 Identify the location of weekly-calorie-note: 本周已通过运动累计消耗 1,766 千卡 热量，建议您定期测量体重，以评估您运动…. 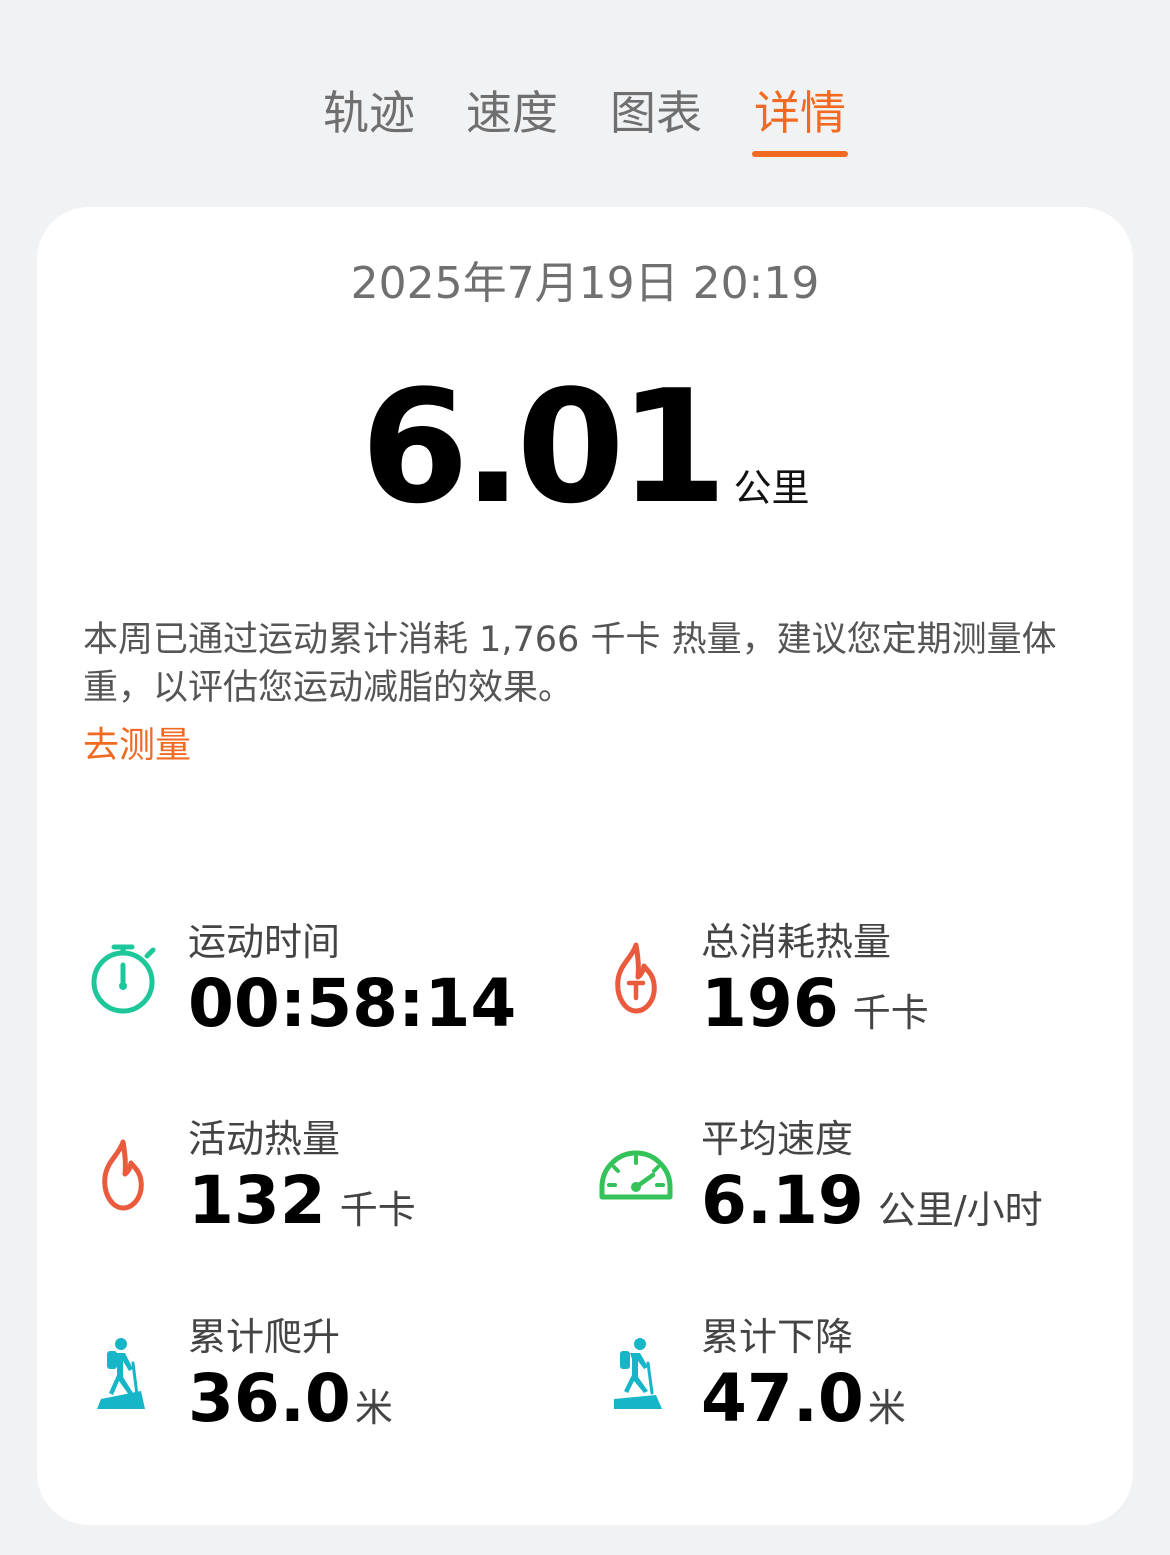
(570, 664).